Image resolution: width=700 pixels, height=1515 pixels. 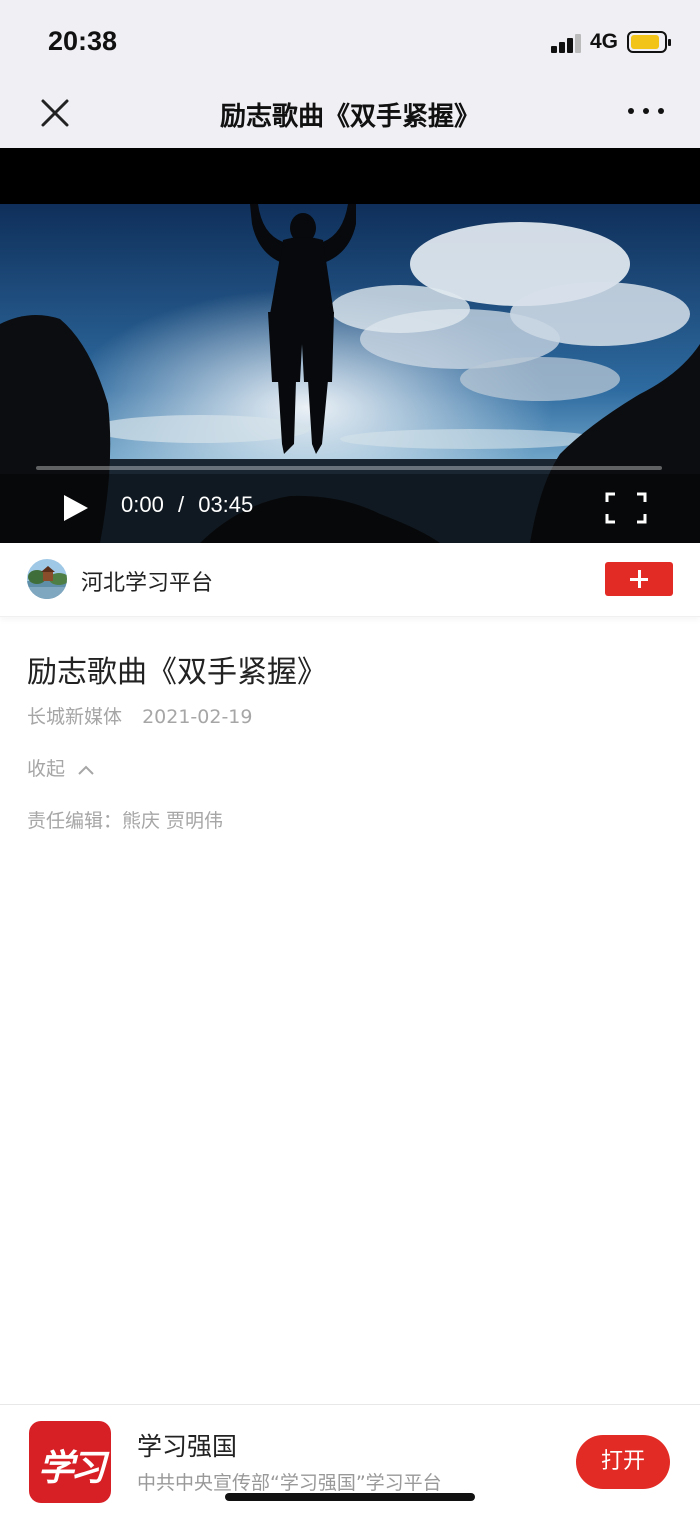 I want to click on article-date: 2021-02-19, so click(x=197, y=717).